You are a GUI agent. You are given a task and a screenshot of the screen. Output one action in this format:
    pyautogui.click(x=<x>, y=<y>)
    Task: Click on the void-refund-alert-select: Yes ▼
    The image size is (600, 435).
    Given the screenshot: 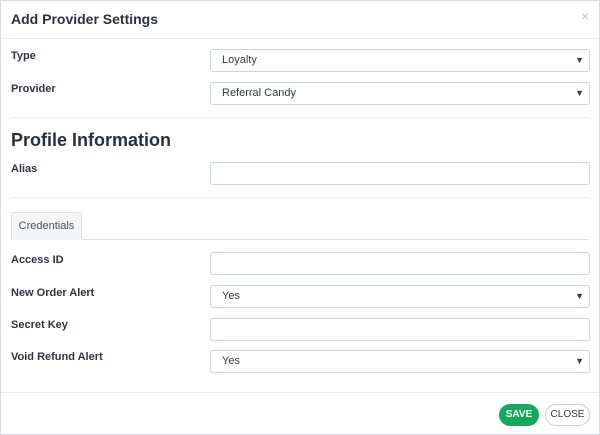 What is the action you would take?
    pyautogui.click(x=400, y=361)
    